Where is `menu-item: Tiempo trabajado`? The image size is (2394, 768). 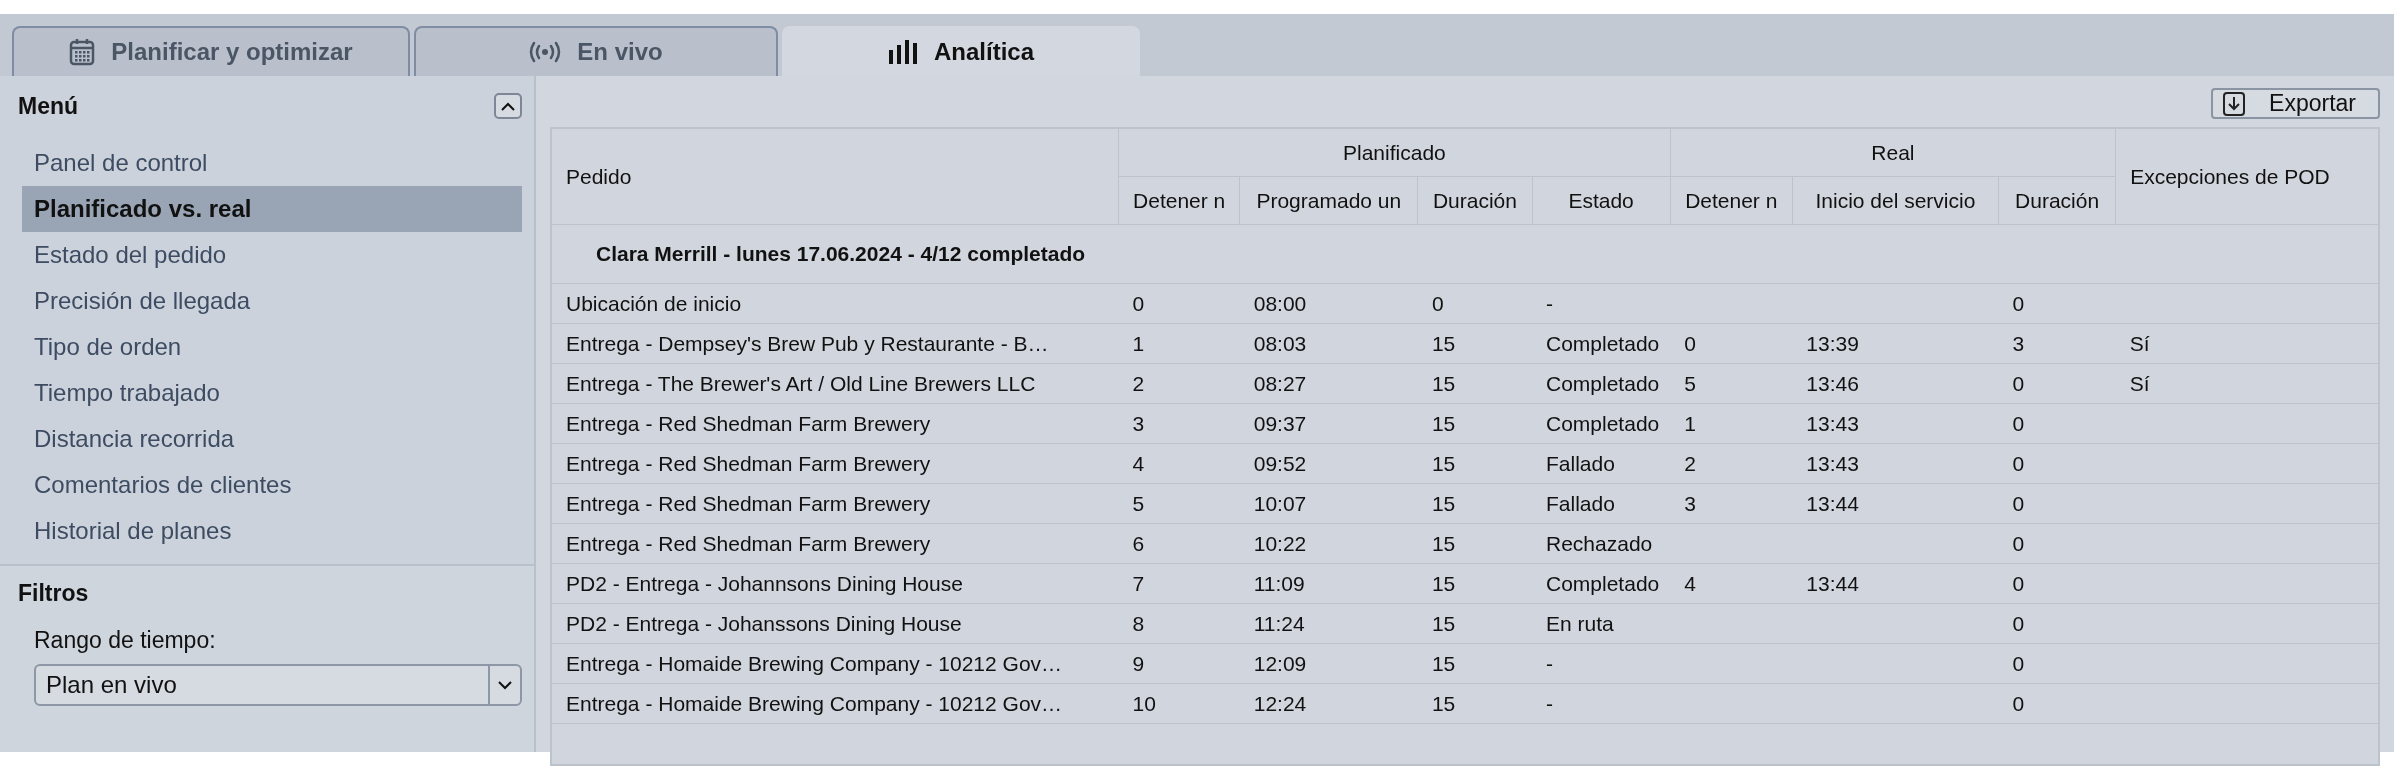 menu-item: Tiempo trabajado is located at coordinates (272, 393).